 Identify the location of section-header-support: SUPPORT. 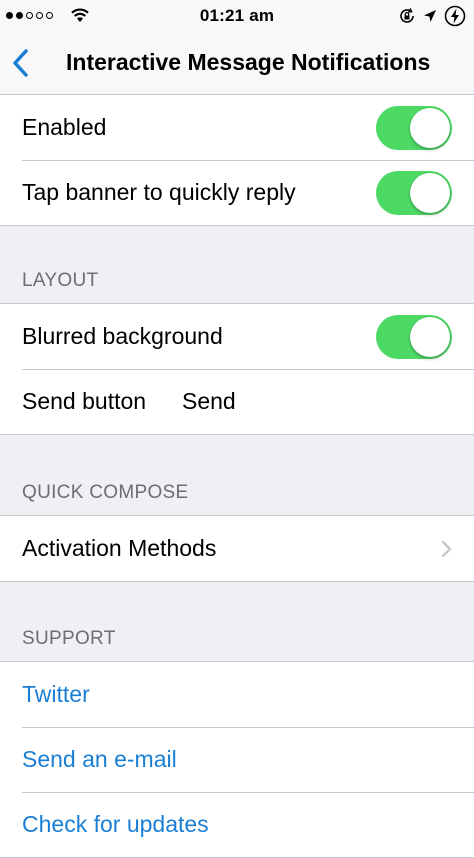
(69, 638).